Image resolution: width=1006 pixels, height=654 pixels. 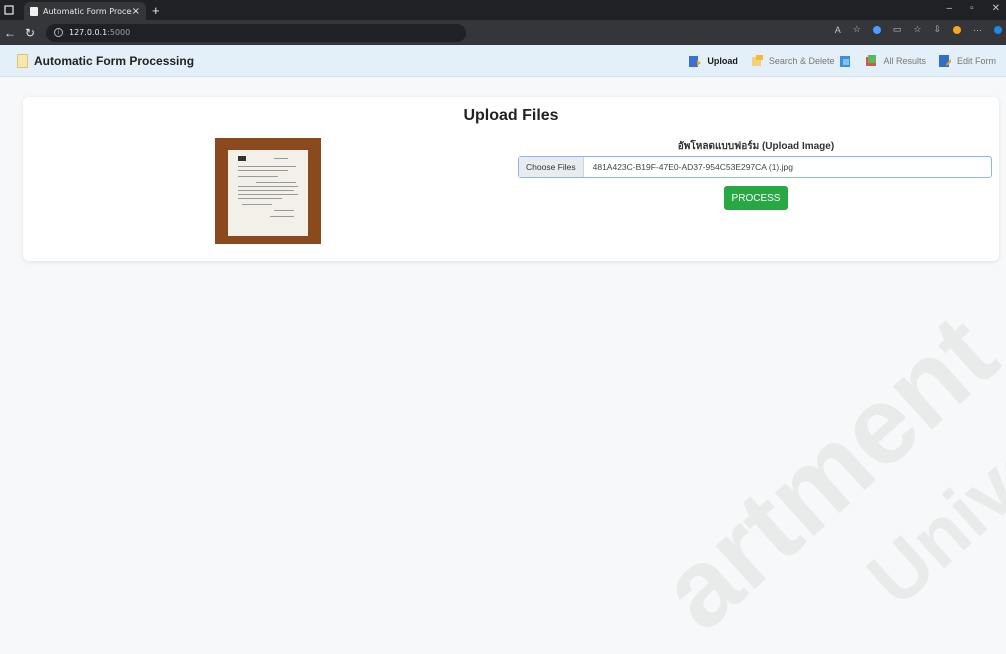 I want to click on nav-edit-form-label: Edit Form, so click(x=976, y=61).